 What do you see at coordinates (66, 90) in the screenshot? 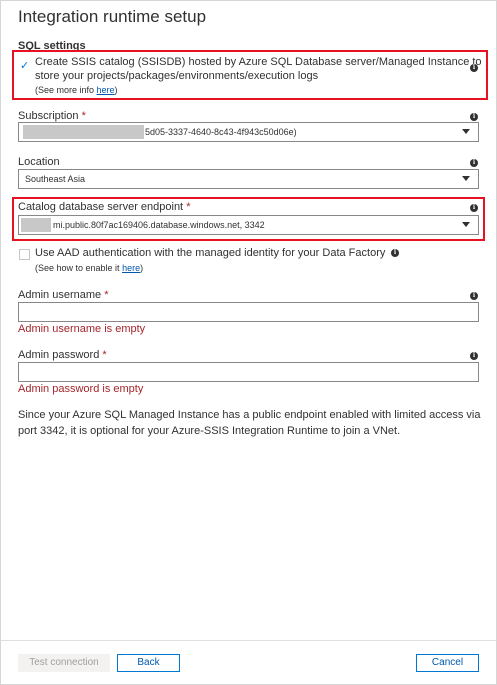
I see `more-info-prefix: (See more info` at bounding box center [66, 90].